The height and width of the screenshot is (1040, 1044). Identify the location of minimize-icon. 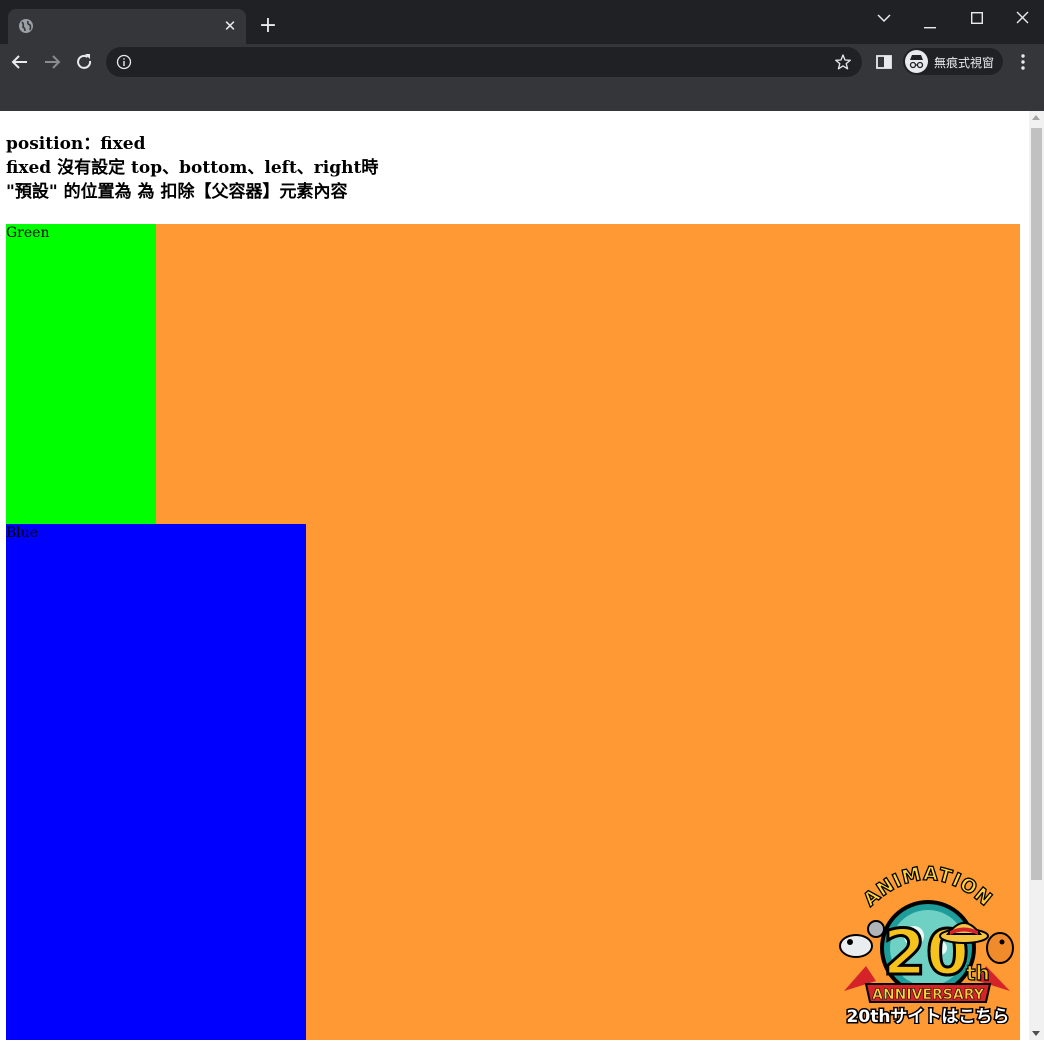
(930, 26).